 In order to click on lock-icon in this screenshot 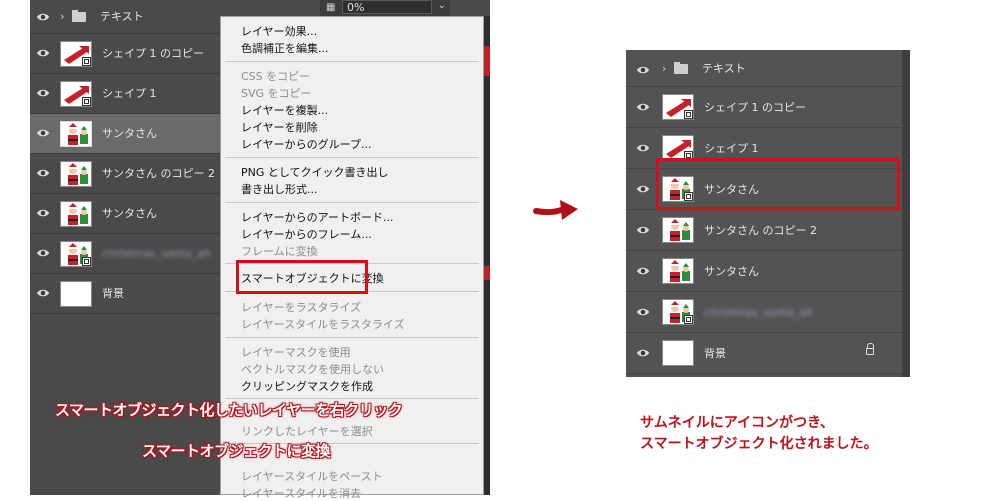, I will do `click(870, 349)`.